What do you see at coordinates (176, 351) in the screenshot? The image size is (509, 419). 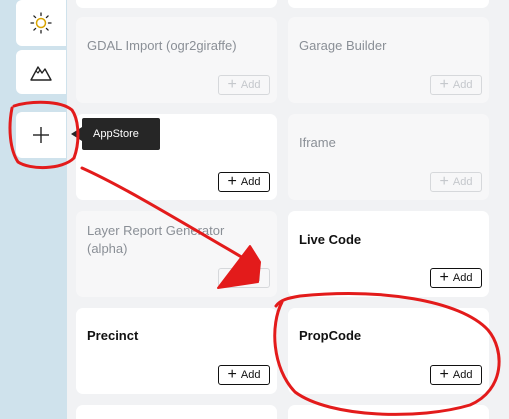 I see `app-card-precinct: Precinct + Add` at bounding box center [176, 351].